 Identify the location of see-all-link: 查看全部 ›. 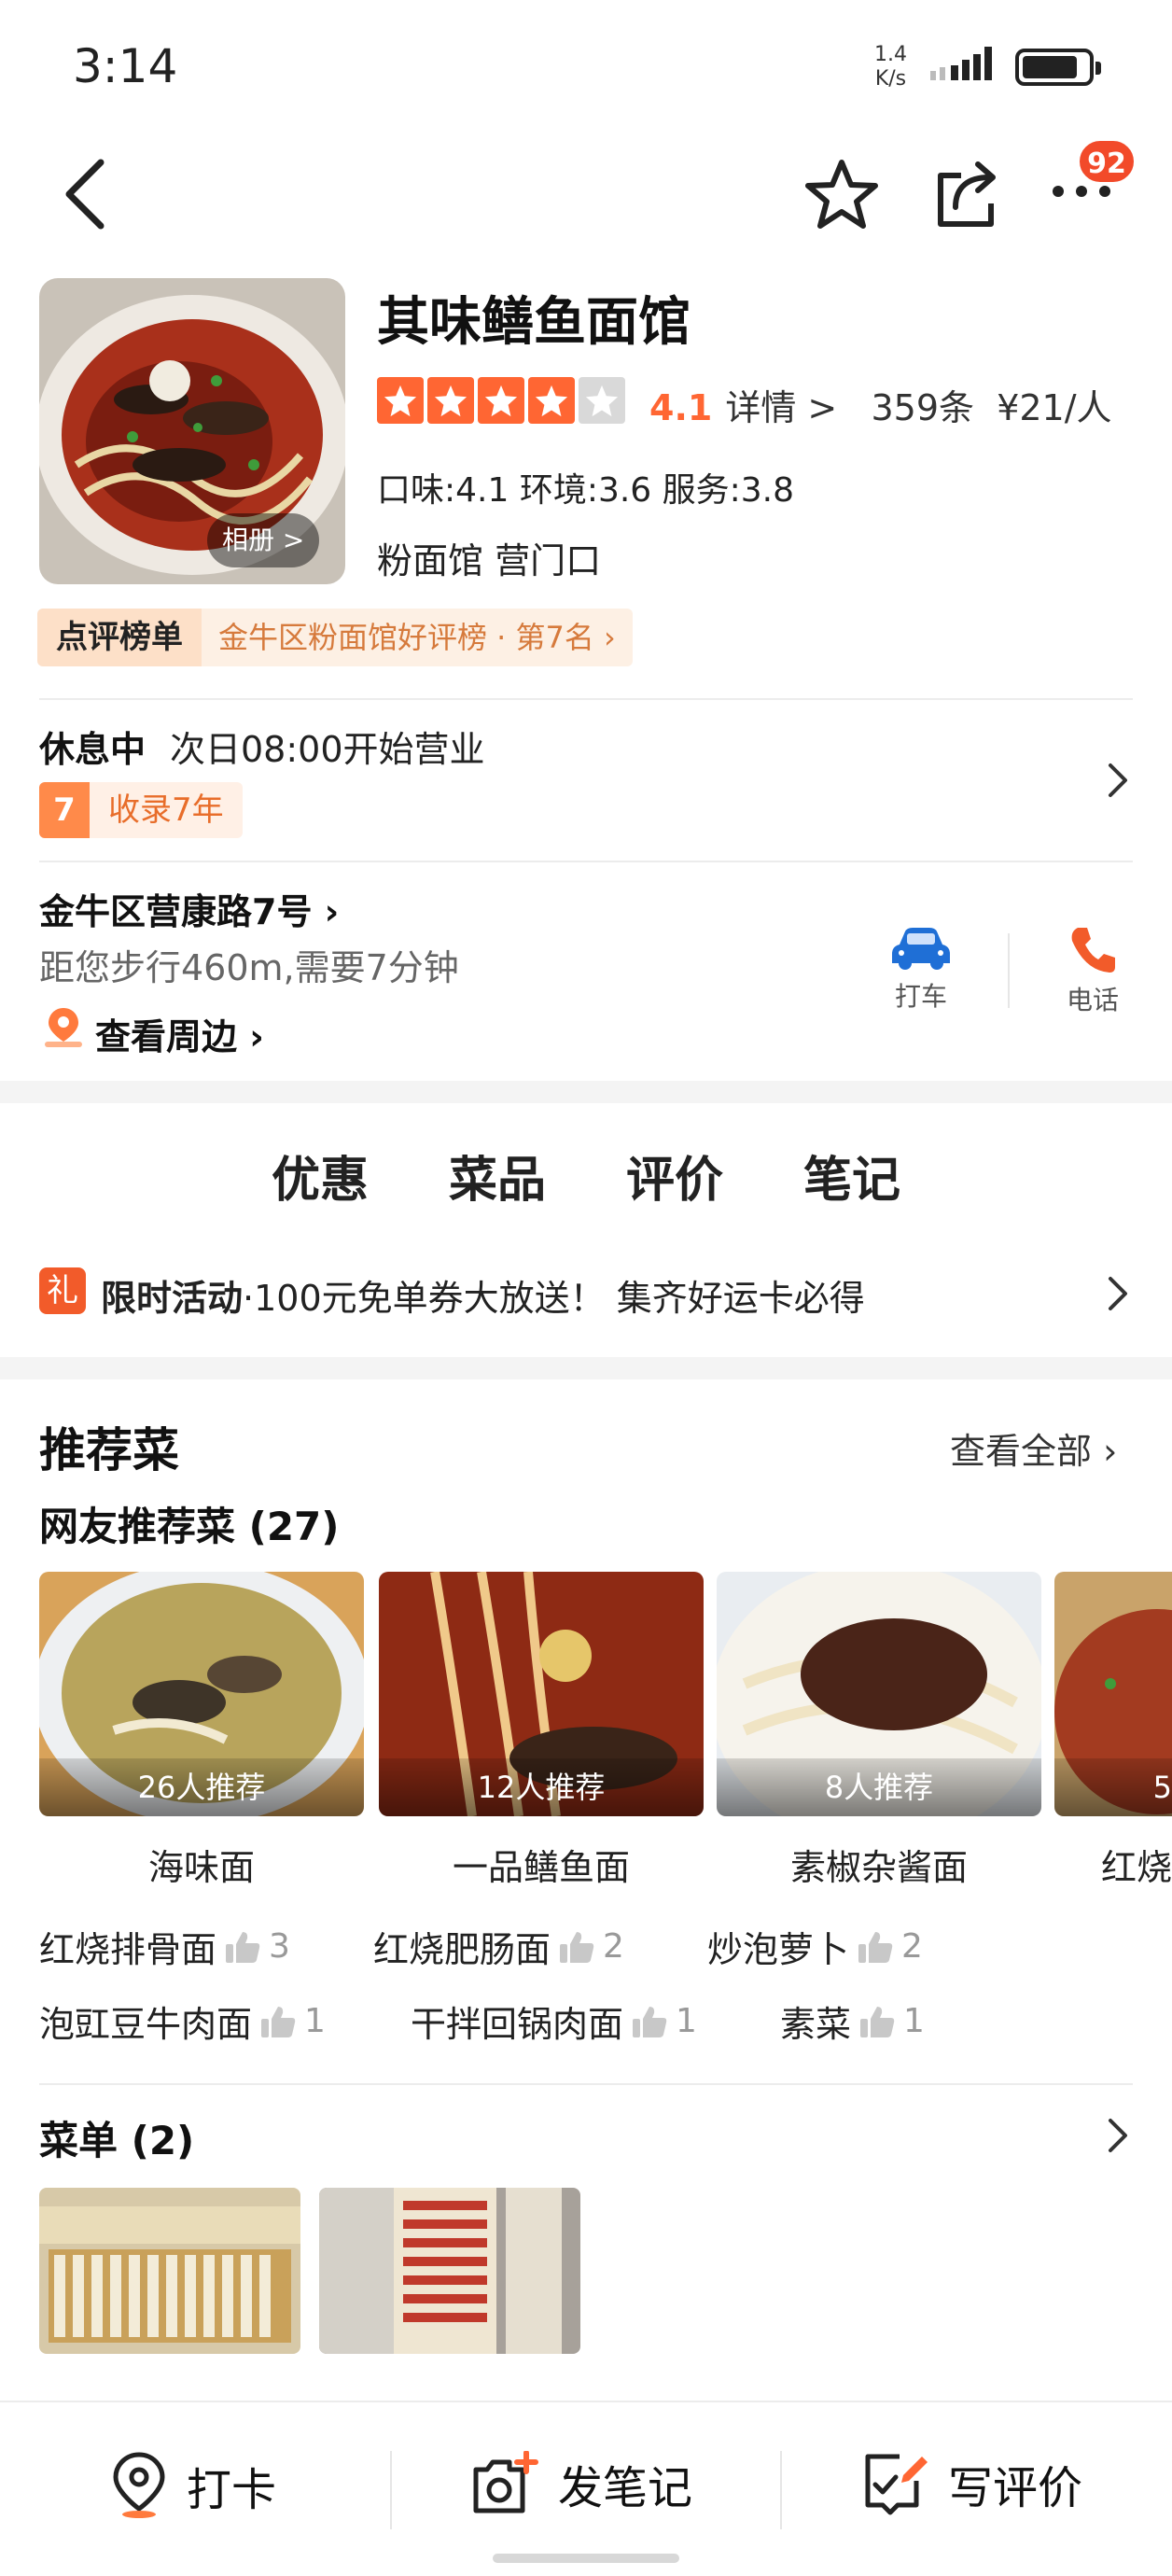
(1033, 1448).